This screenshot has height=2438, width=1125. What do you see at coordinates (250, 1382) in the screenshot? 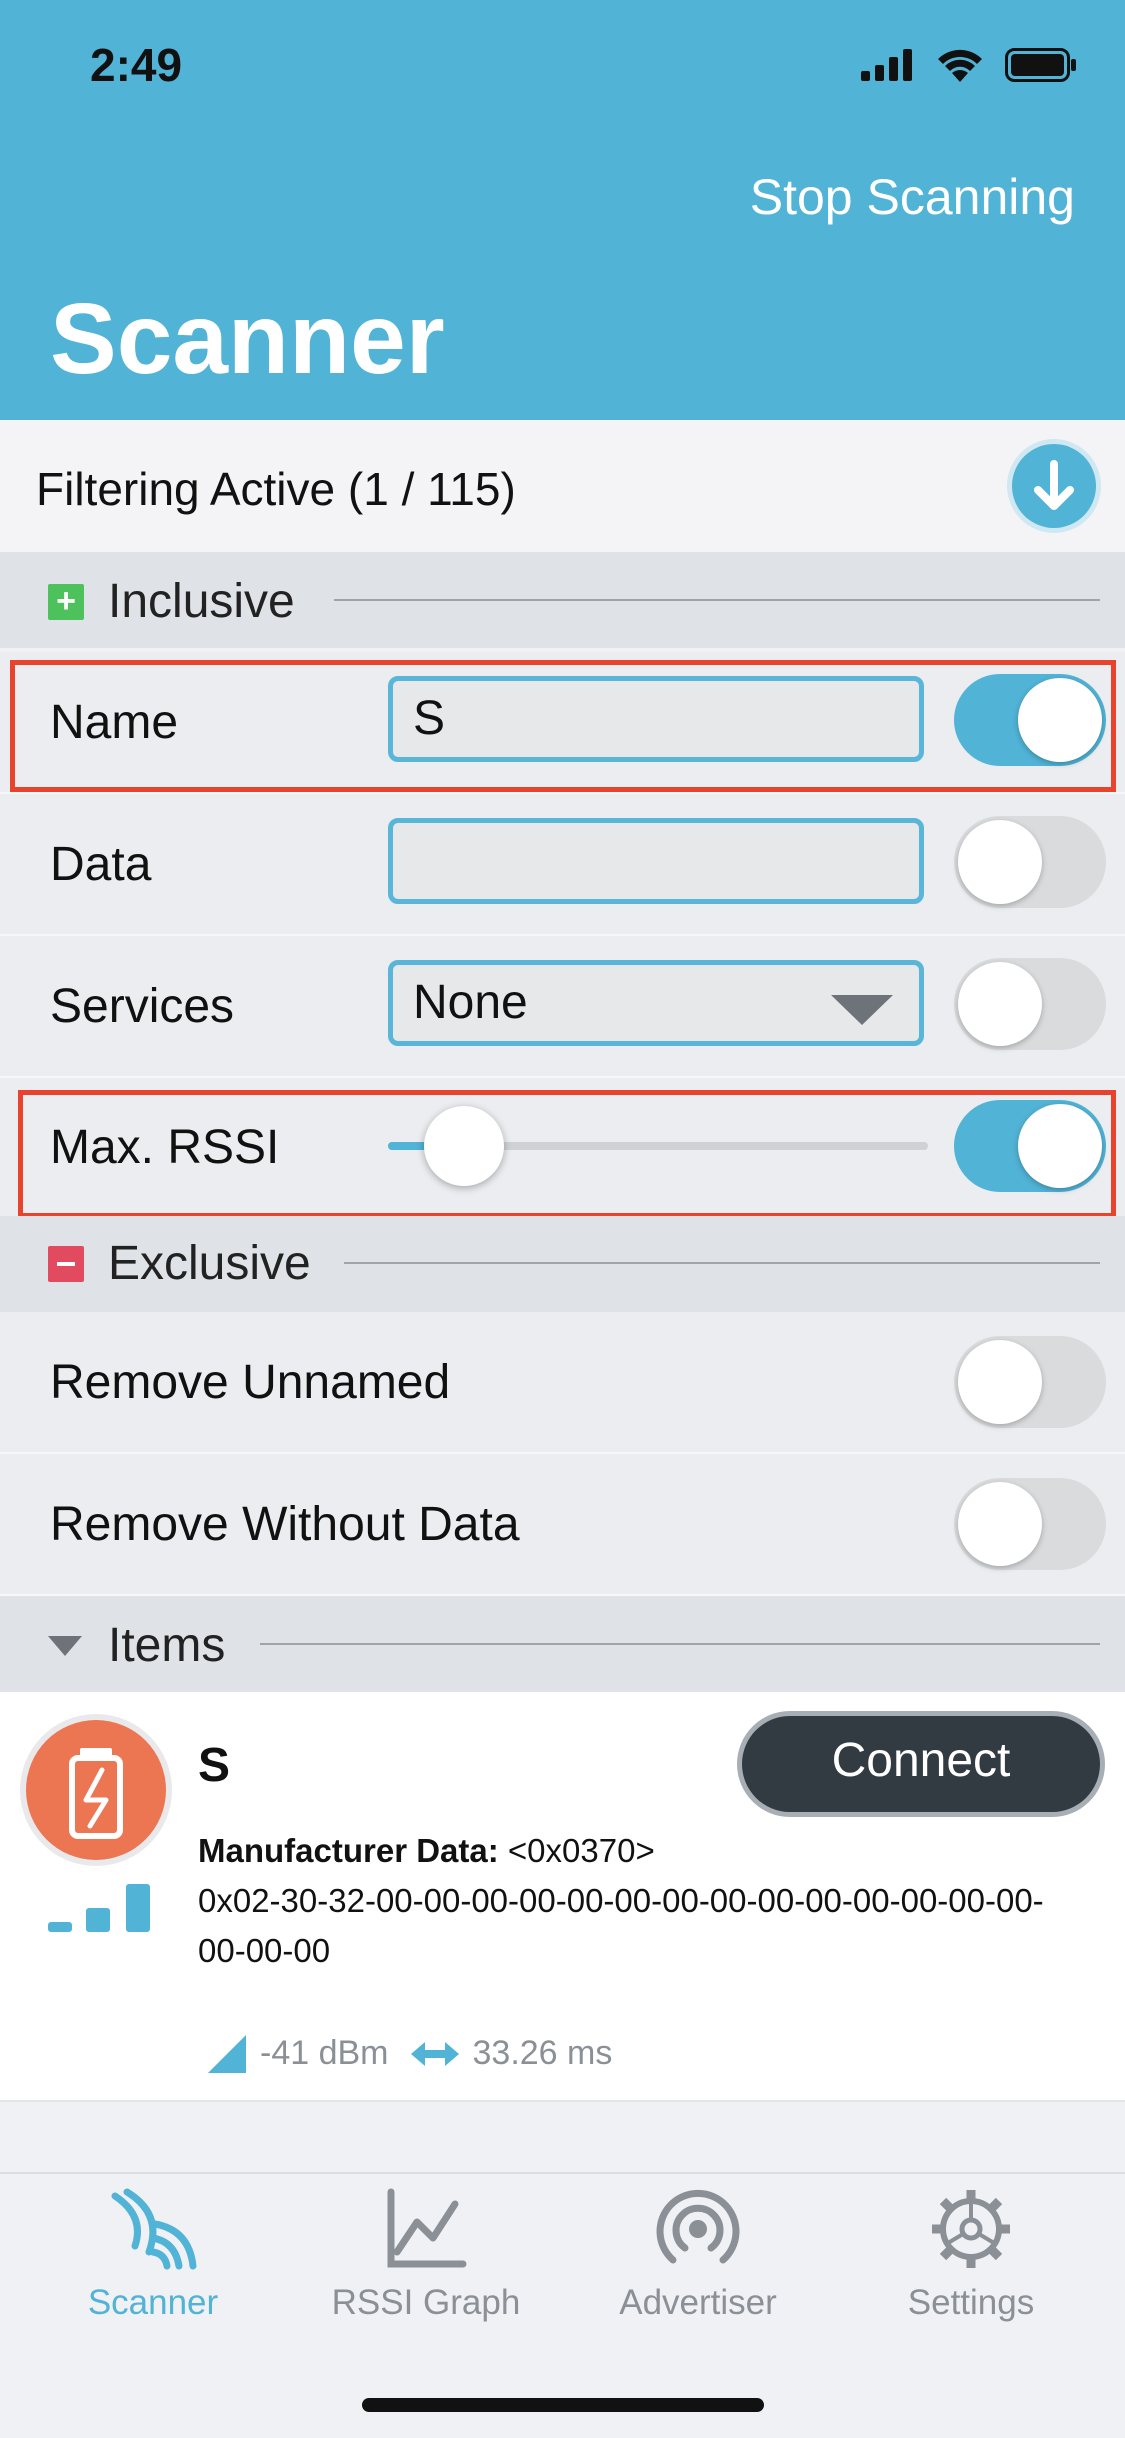
I see `remove-unnamed-label: Remove Unnamed` at bounding box center [250, 1382].